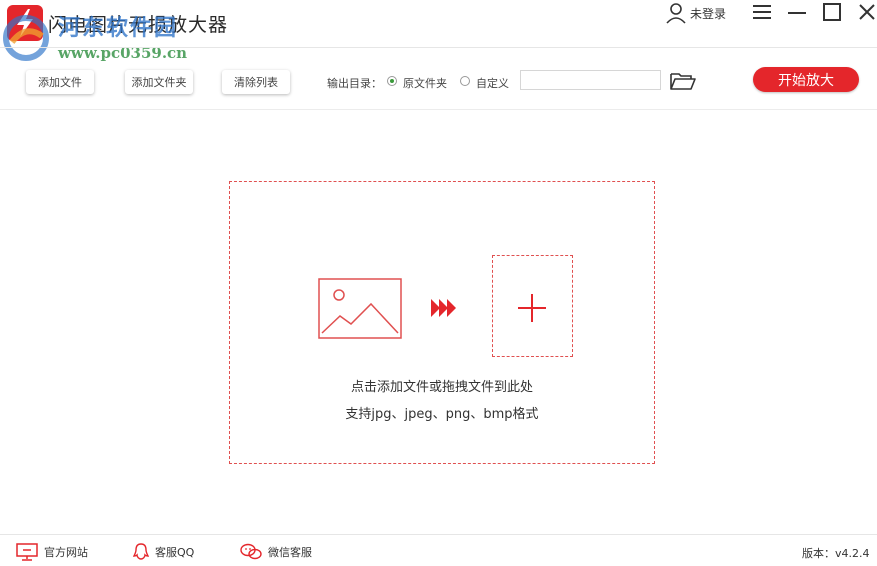  Describe the element at coordinates (138, 25) in the screenshot. I see `app-title: 闪电图片无损放大器` at that location.